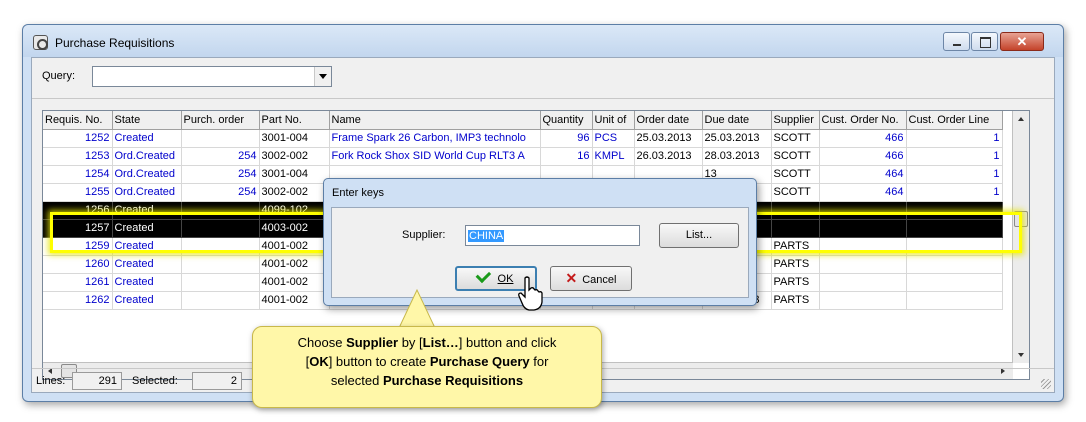 This screenshot has width=1086, height=422. I want to click on cancel-button: ✕ Cancel, so click(591, 278).